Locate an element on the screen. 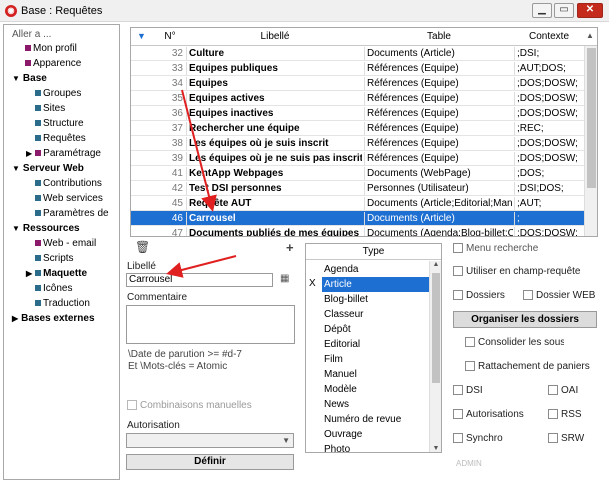 The width and height of the screenshot is (609, 484). autorisation-select: ▼ is located at coordinates (210, 440).